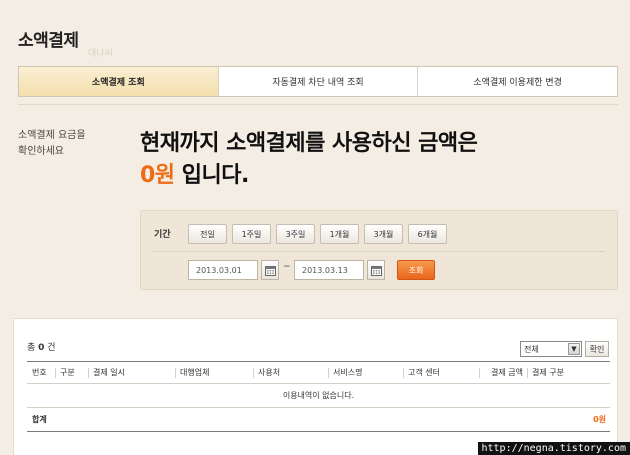 Image resolution: width=630 pixels, height=455 pixels. Describe the element at coordinates (574, 349) in the screenshot. I see `dropdown-arrow-icon: ▼` at that location.